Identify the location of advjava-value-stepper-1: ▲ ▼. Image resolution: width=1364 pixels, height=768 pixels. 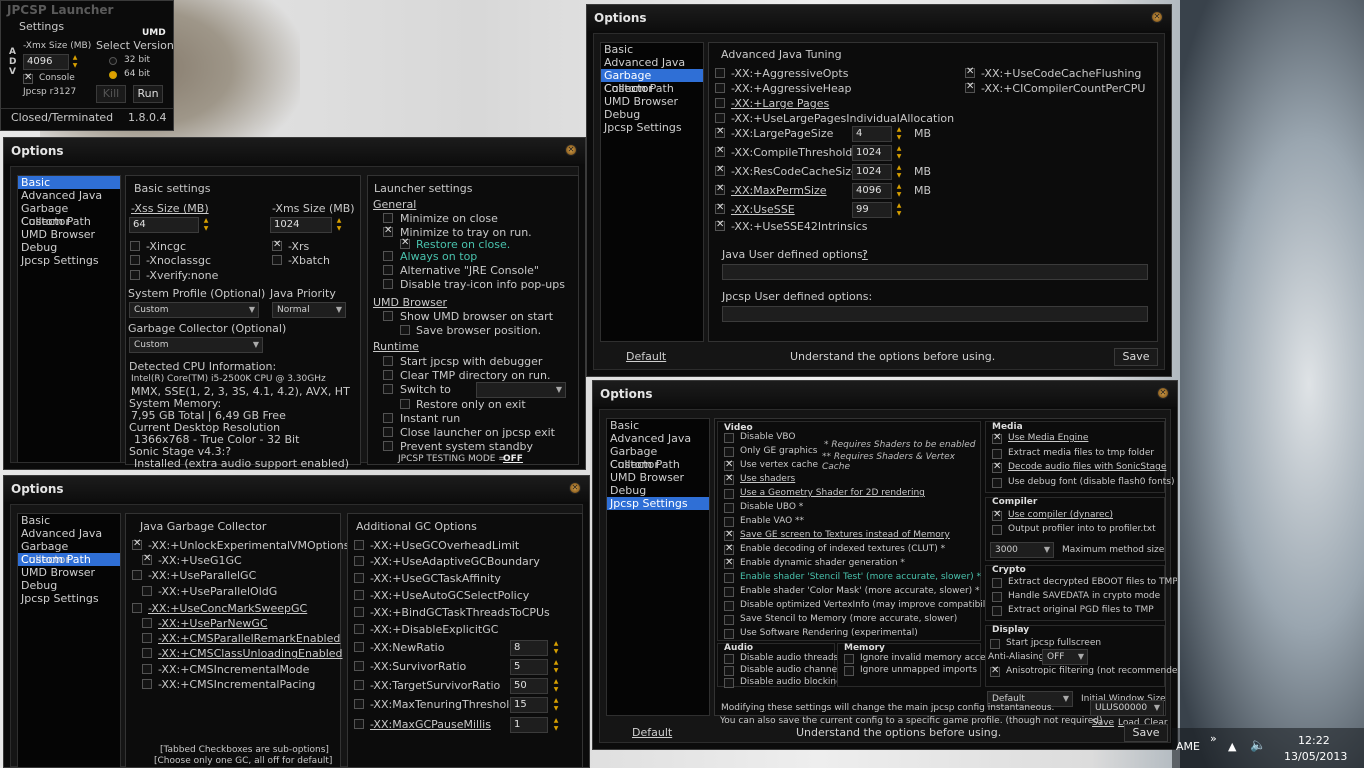
(899, 153).